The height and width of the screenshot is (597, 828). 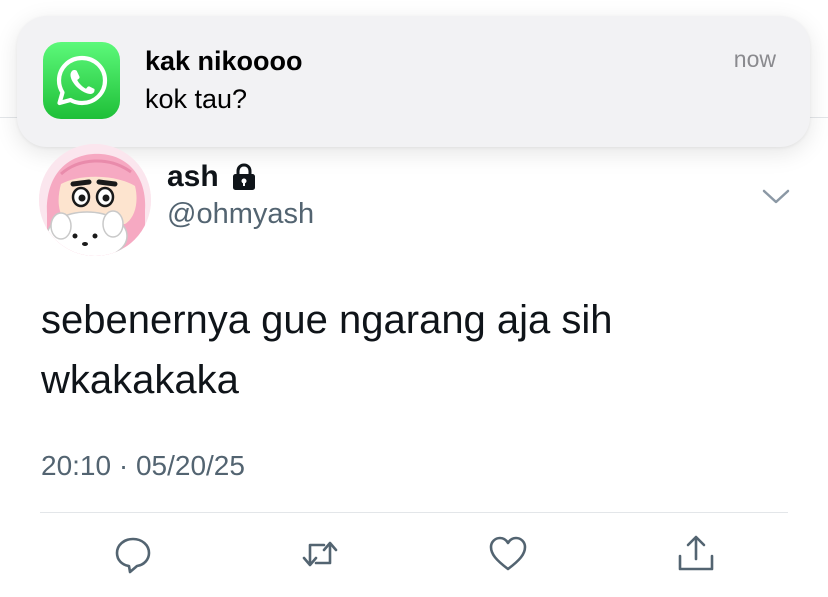 I want to click on retweet-icon, so click(x=320, y=556).